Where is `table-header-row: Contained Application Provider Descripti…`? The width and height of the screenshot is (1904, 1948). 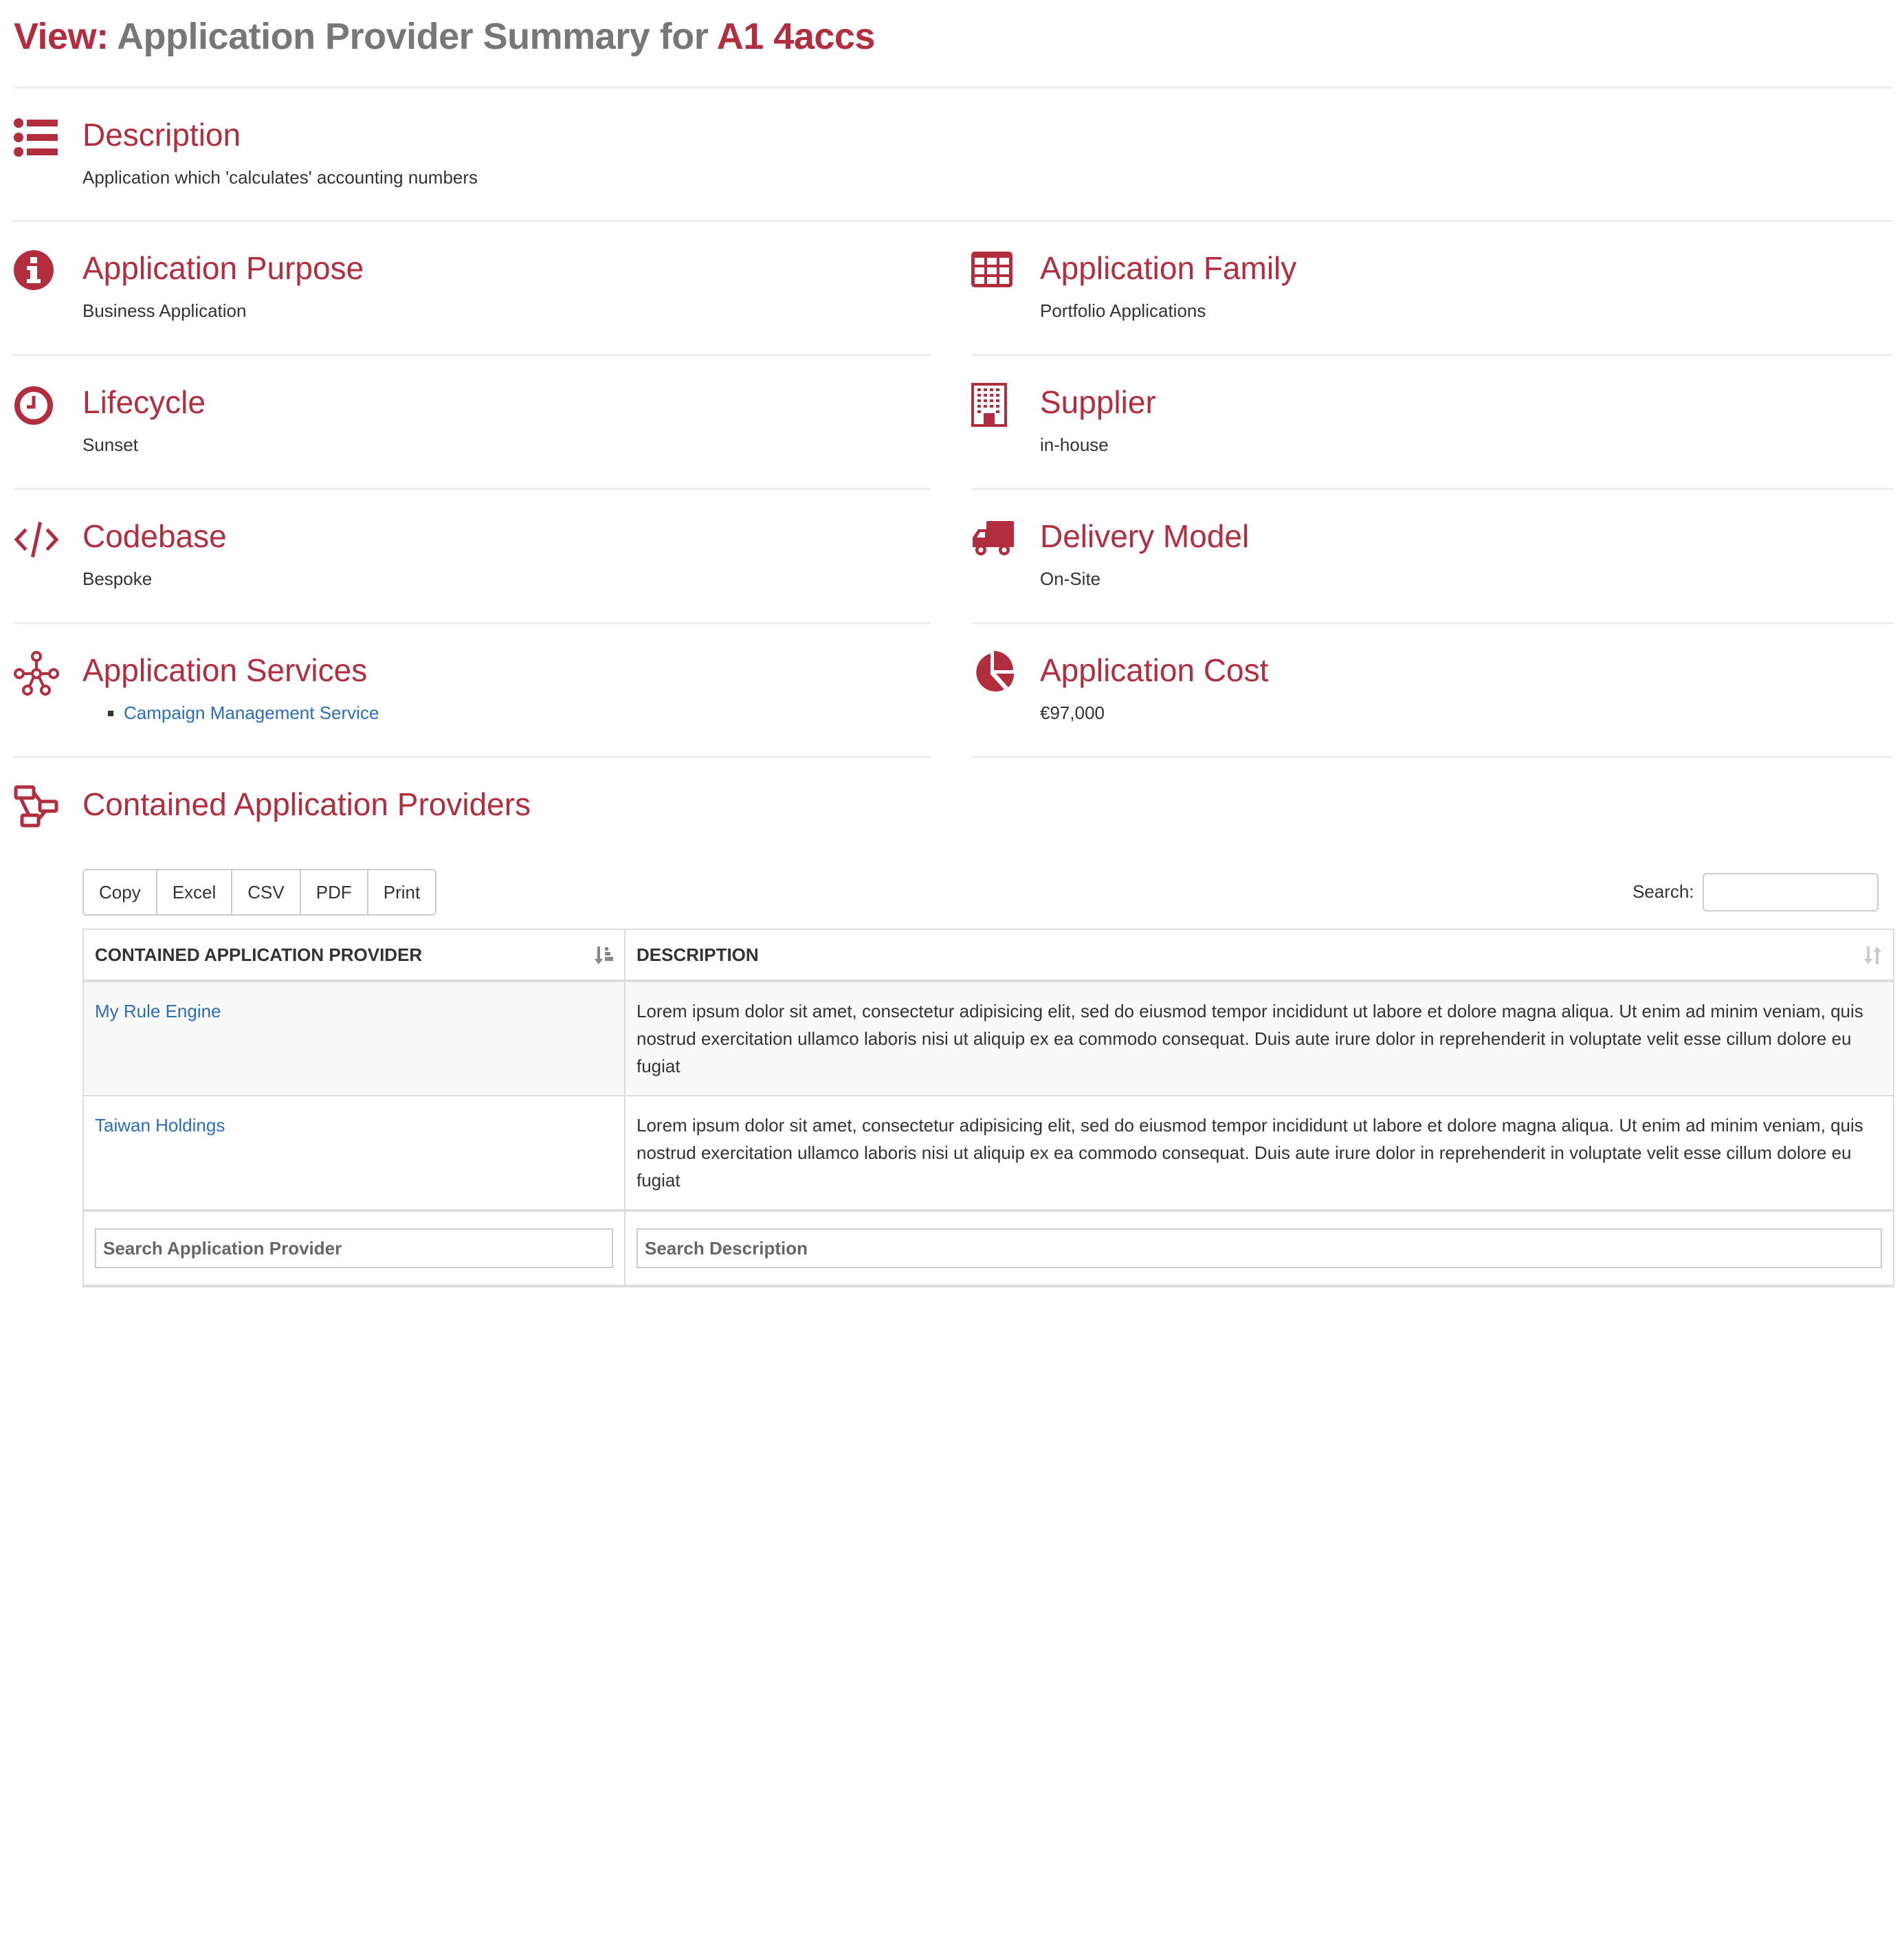 table-header-row: Contained Application Provider Descripti… is located at coordinates (988, 956).